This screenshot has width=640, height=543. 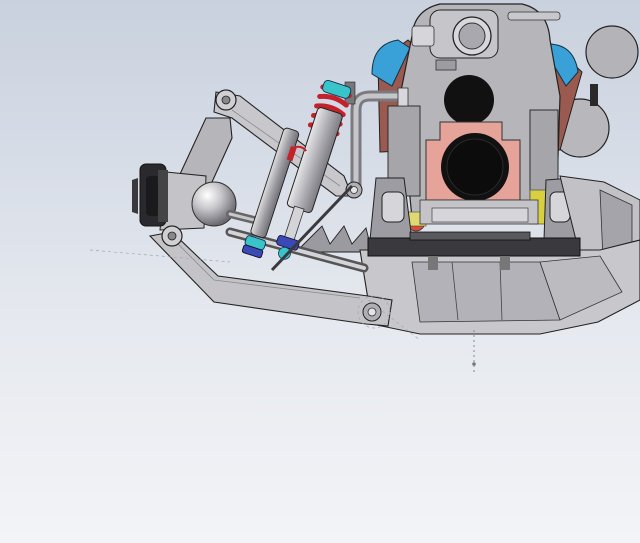 I want to click on wheel-hub, so click(x=150, y=195).